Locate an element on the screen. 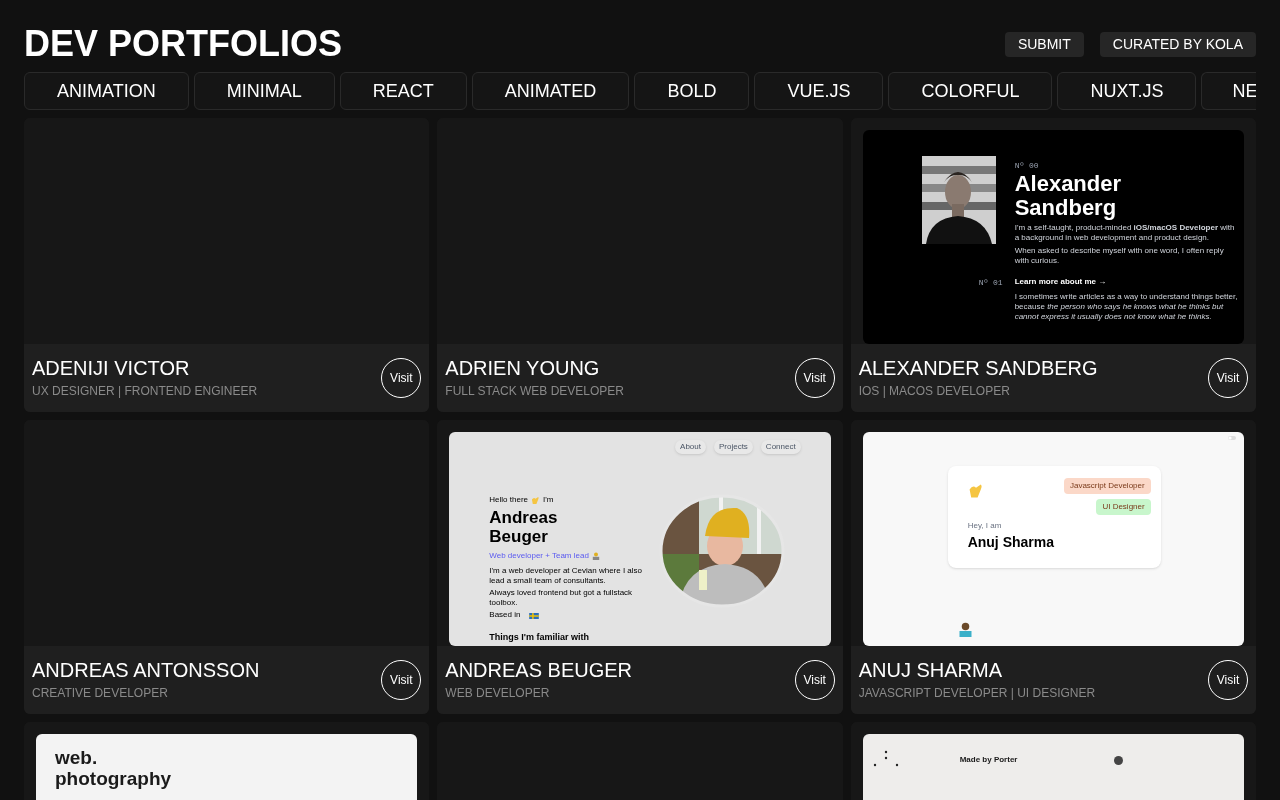 The width and height of the screenshot is (1280, 800). section-heading: Things I'm familiar with is located at coordinates (539, 637).